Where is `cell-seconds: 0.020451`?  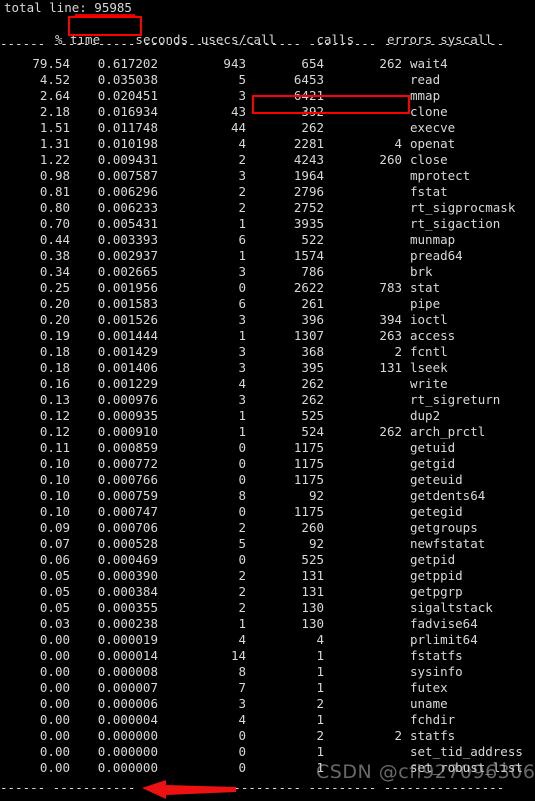
cell-seconds: 0.020451 is located at coordinates (127, 95).